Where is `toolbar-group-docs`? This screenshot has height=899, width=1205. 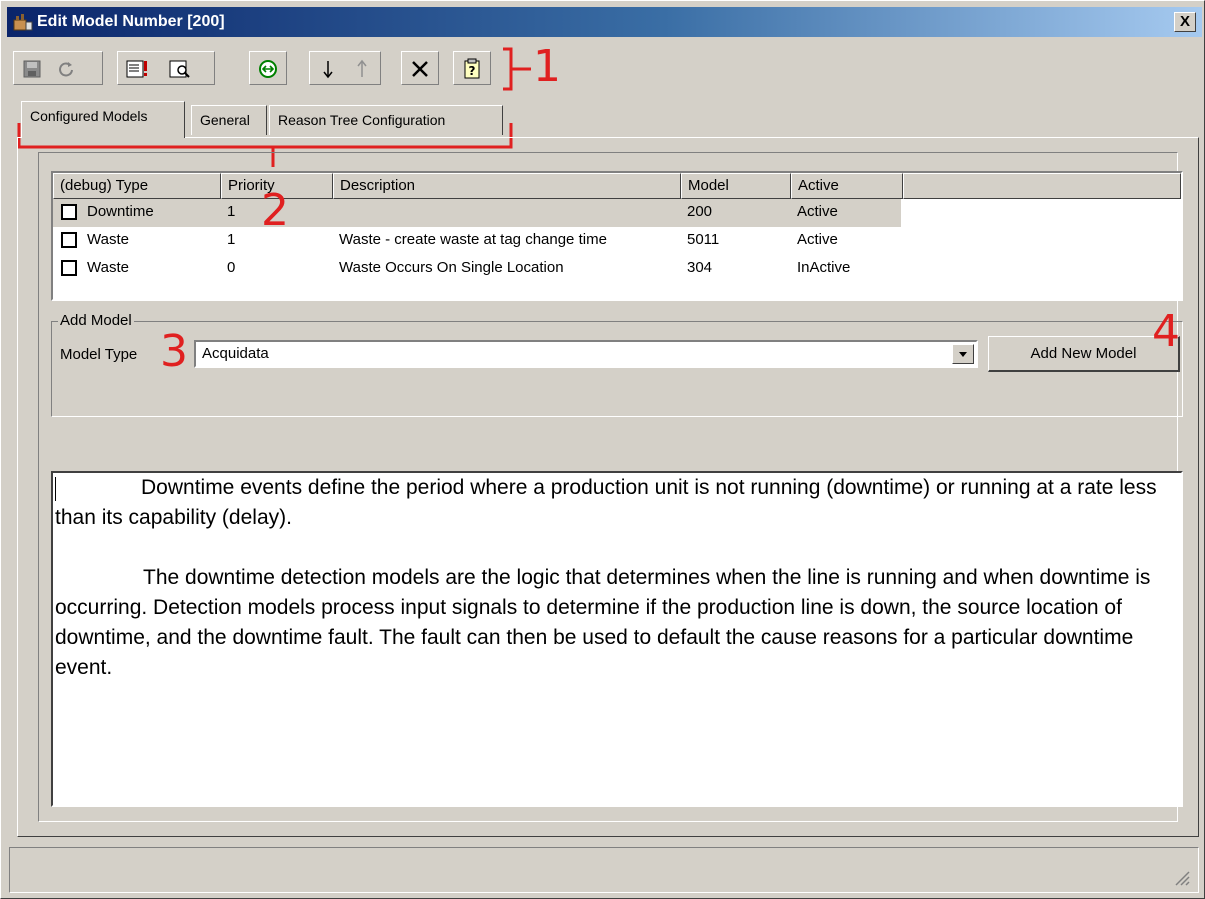 toolbar-group-docs is located at coordinates (166, 68).